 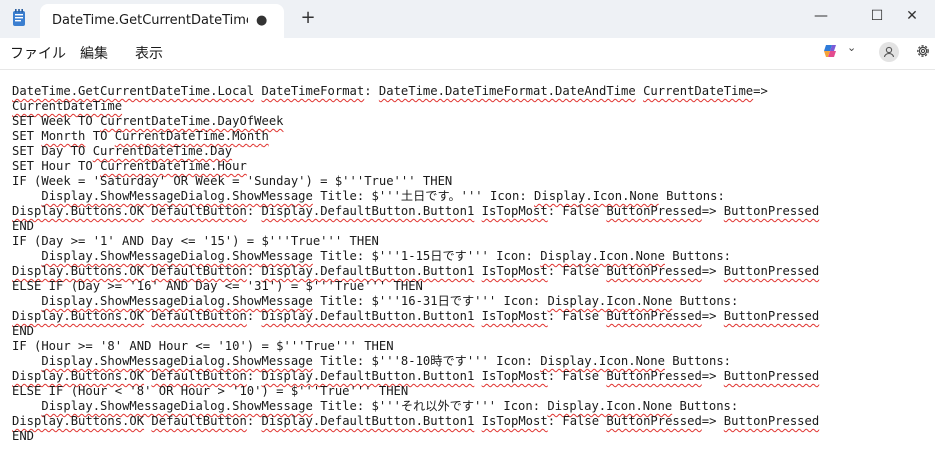 I want to click on editor-line: SET Hour TO CurrentDateTime.Hour, so click(x=129, y=166).